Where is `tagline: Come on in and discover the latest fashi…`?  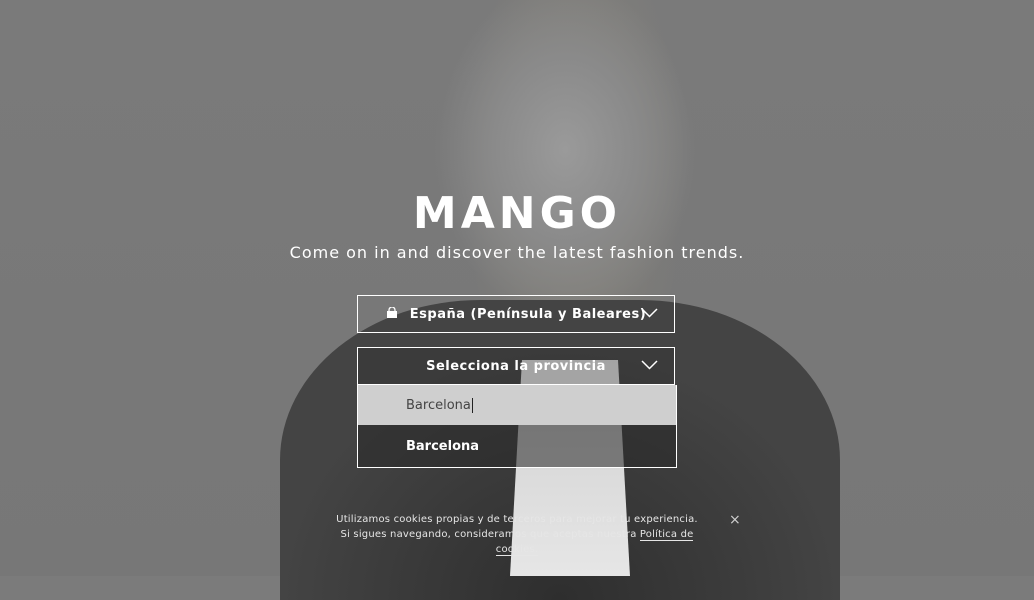 tagline: Come on in and discover the latest fashi… is located at coordinates (517, 252).